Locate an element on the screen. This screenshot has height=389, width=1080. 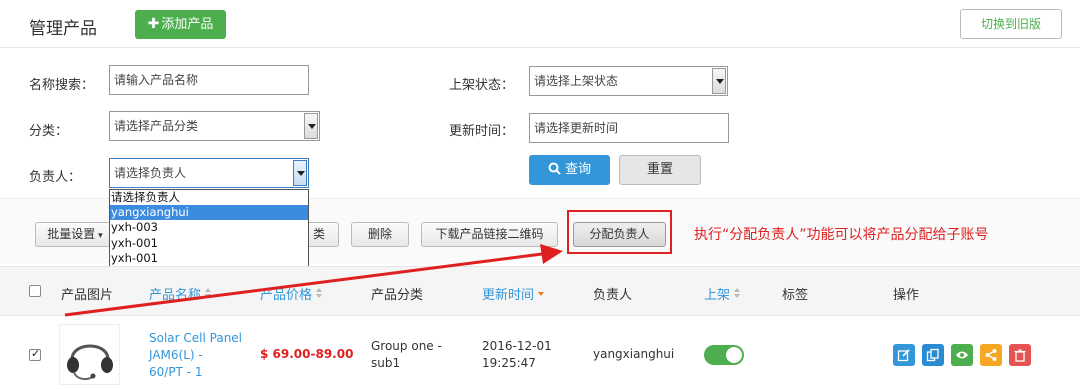
search-icon is located at coordinates (554, 168).